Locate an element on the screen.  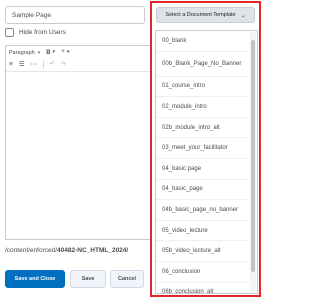
more-formatting-chevron-icon: ▾ is located at coordinates (54, 52).